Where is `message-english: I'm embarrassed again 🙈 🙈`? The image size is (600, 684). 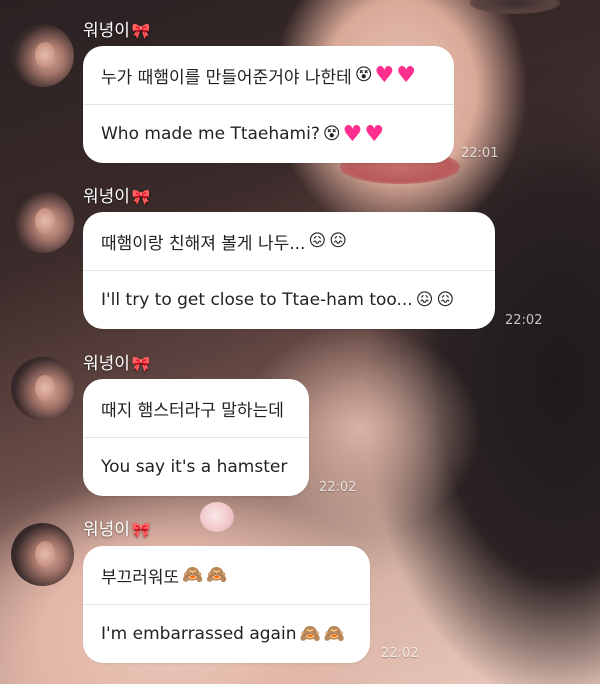 message-english: I'm embarrassed again 🙈 🙈 is located at coordinates (223, 634).